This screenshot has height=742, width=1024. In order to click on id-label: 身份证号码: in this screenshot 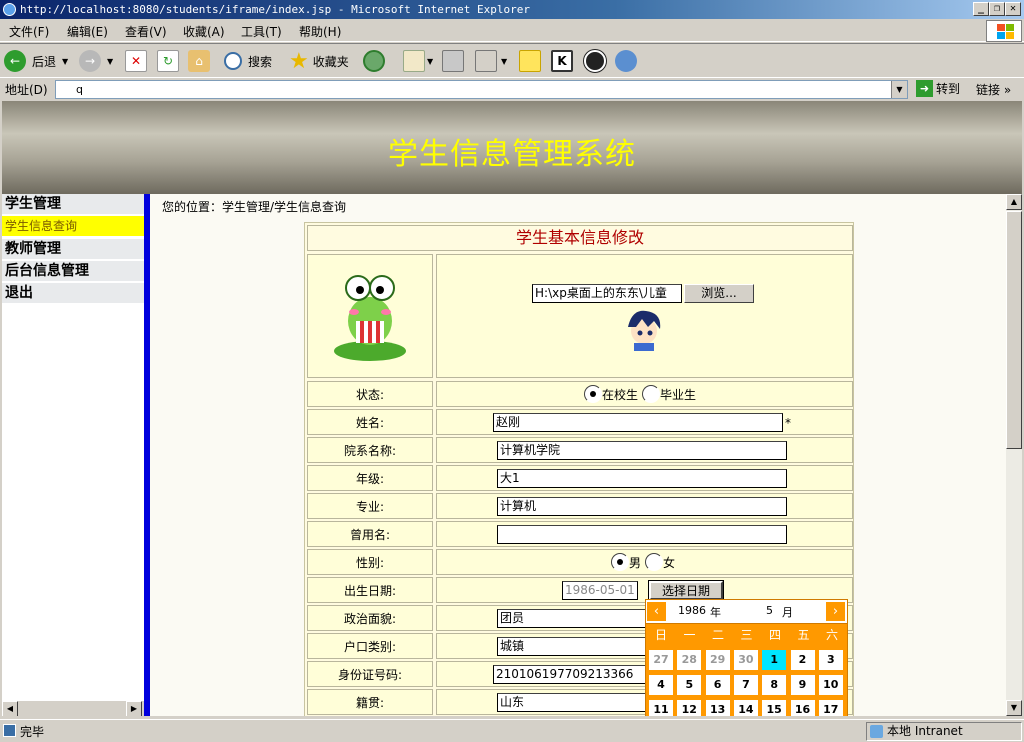, I will do `click(370, 674)`.